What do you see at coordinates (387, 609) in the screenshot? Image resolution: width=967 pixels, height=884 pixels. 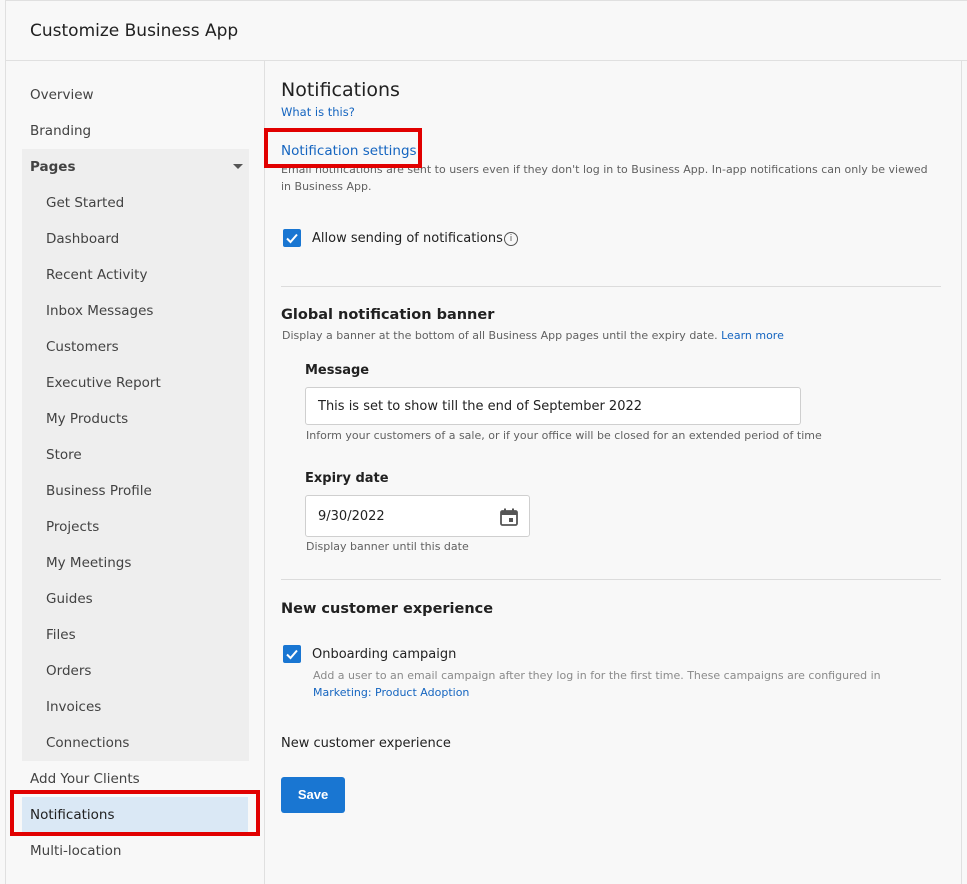 I see `new-customer-section-title: New customer experience` at bounding box center [387, 609].